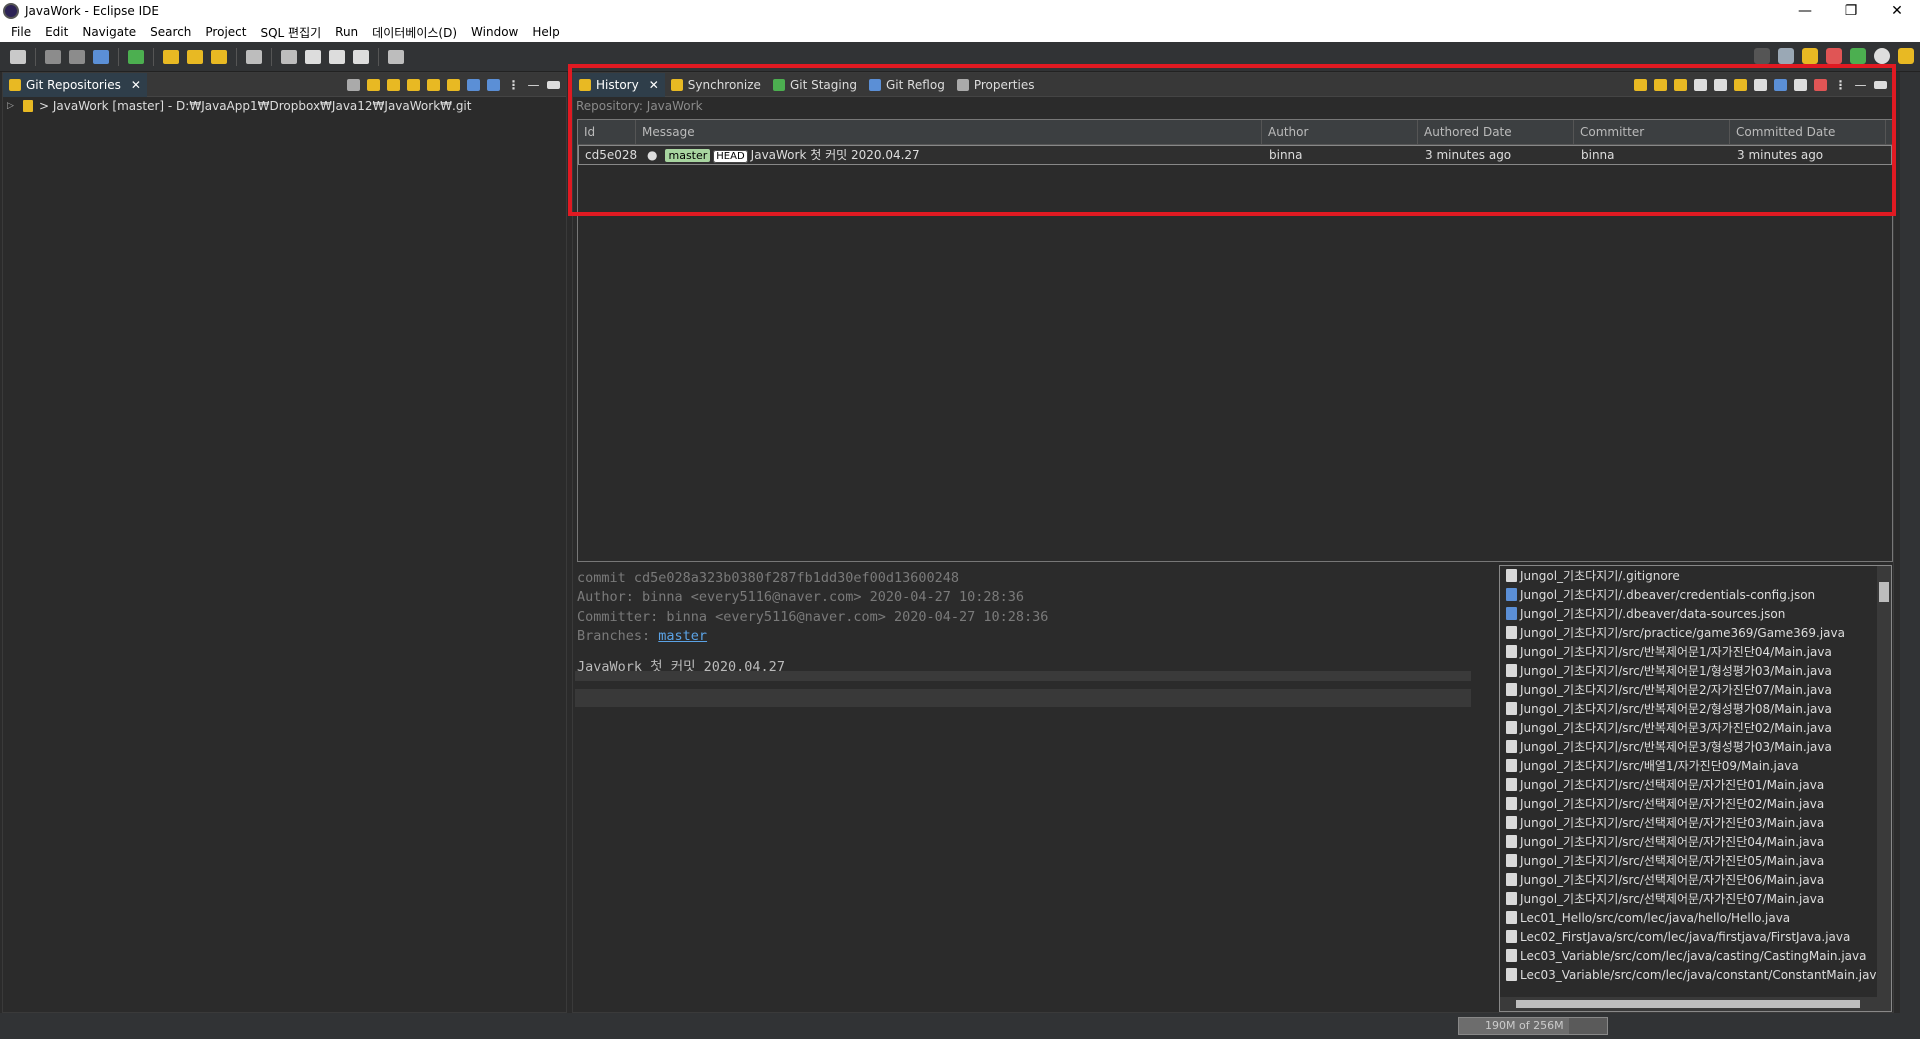 This screenshot has height=1039, width=1920. What do you see at coordinates (136, 56) in the screenshot?
I see `debug-icon` at bounding box center [136, 56].